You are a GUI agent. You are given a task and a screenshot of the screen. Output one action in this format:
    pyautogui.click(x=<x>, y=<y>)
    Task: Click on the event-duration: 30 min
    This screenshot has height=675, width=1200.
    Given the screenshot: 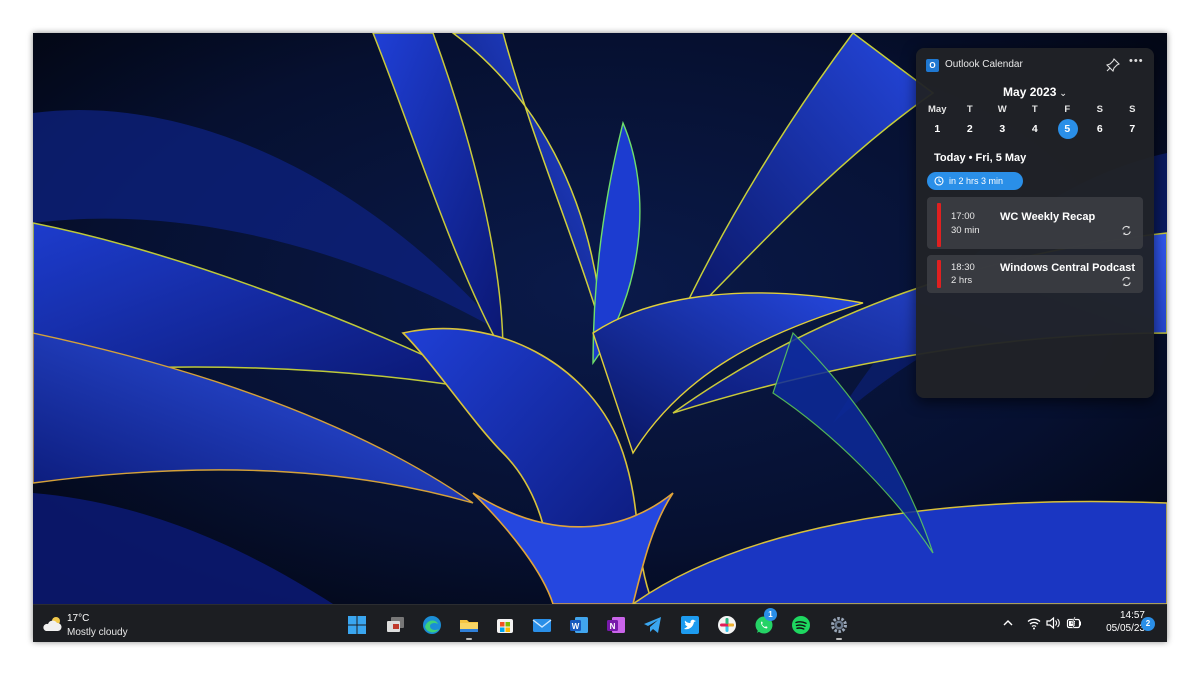 What is the action you would take?
    pyautogui.click(x=965, y=230)
    